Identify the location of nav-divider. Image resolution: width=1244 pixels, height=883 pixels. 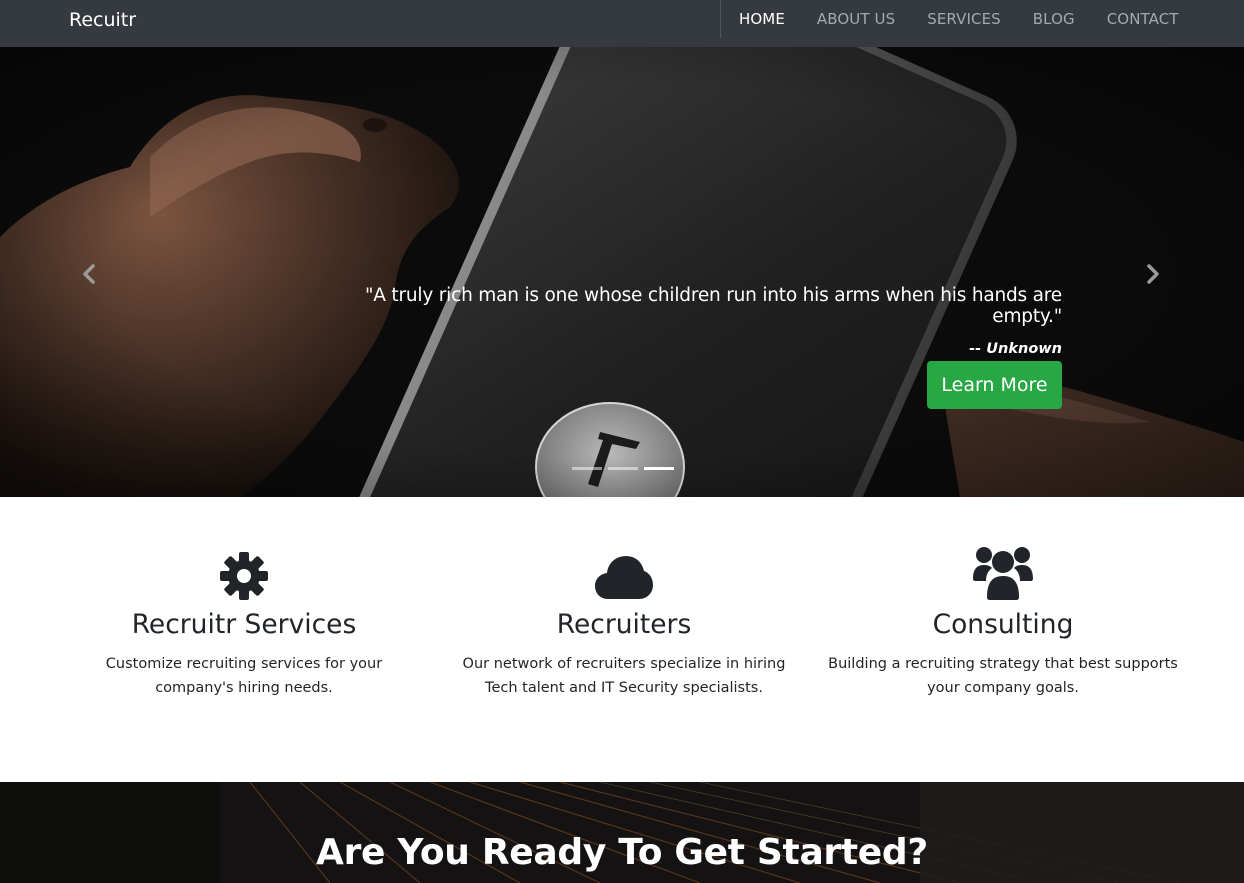
(720, 19).